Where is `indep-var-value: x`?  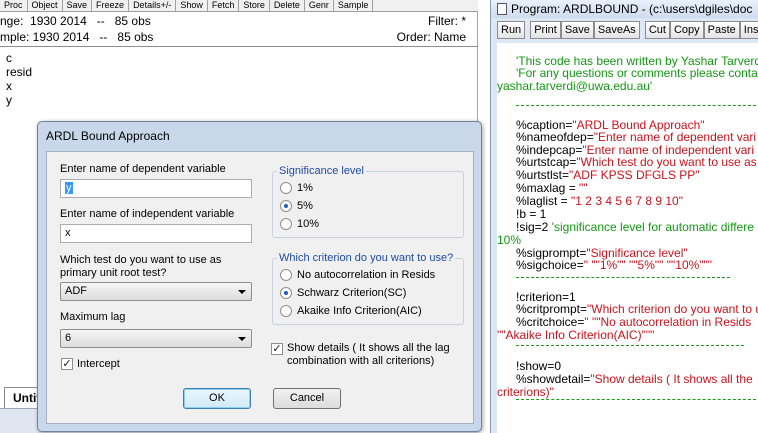
indep-var-value: x is located at coordinates (68, 233).